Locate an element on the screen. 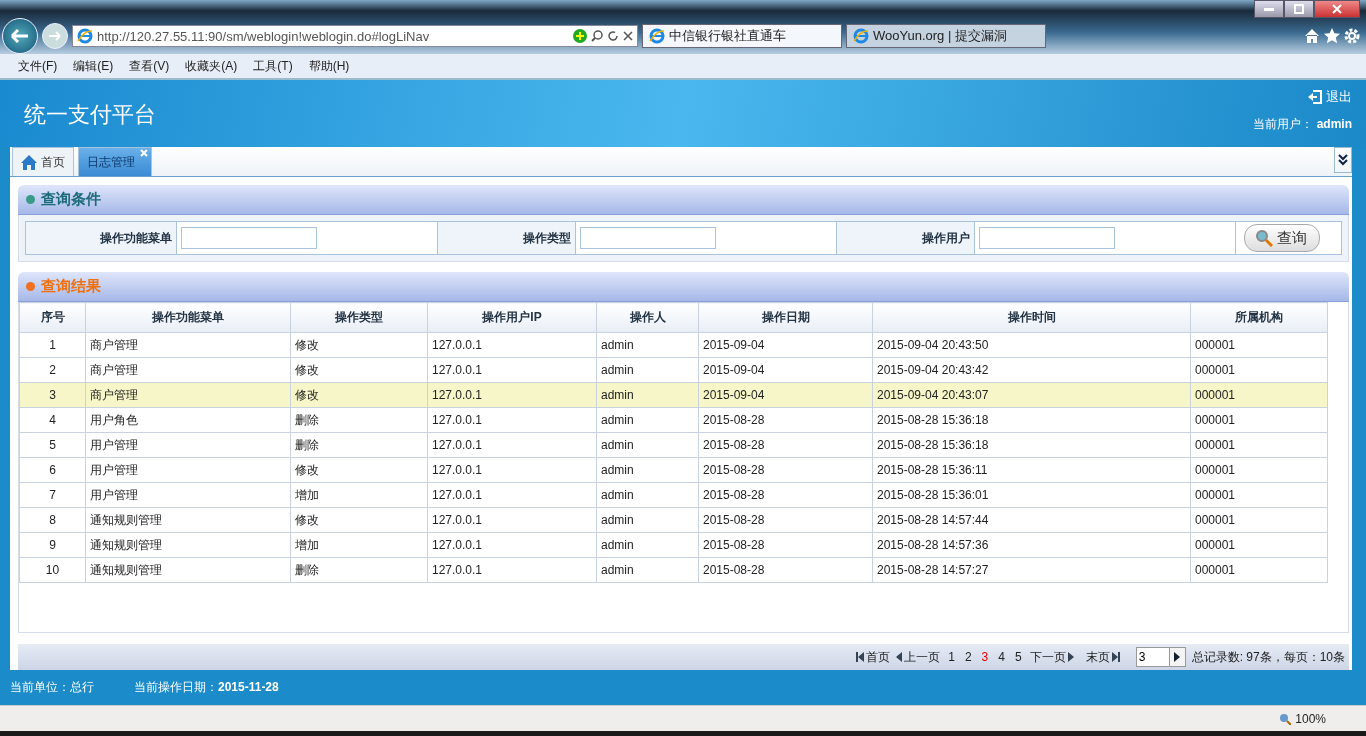 The width and height of the screenshot is (1366, 736). page-link: 1 is located at coordinates (951, 657).